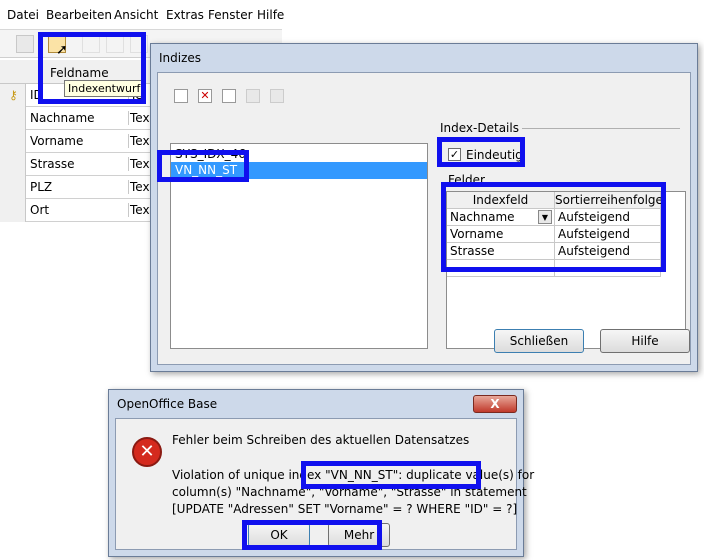 This screenshot has height=560, width=704. What do you see at coordinates (185, 15) in the screenshot?
I see `menu-extras: Extras` at bounding box center [185, 15].